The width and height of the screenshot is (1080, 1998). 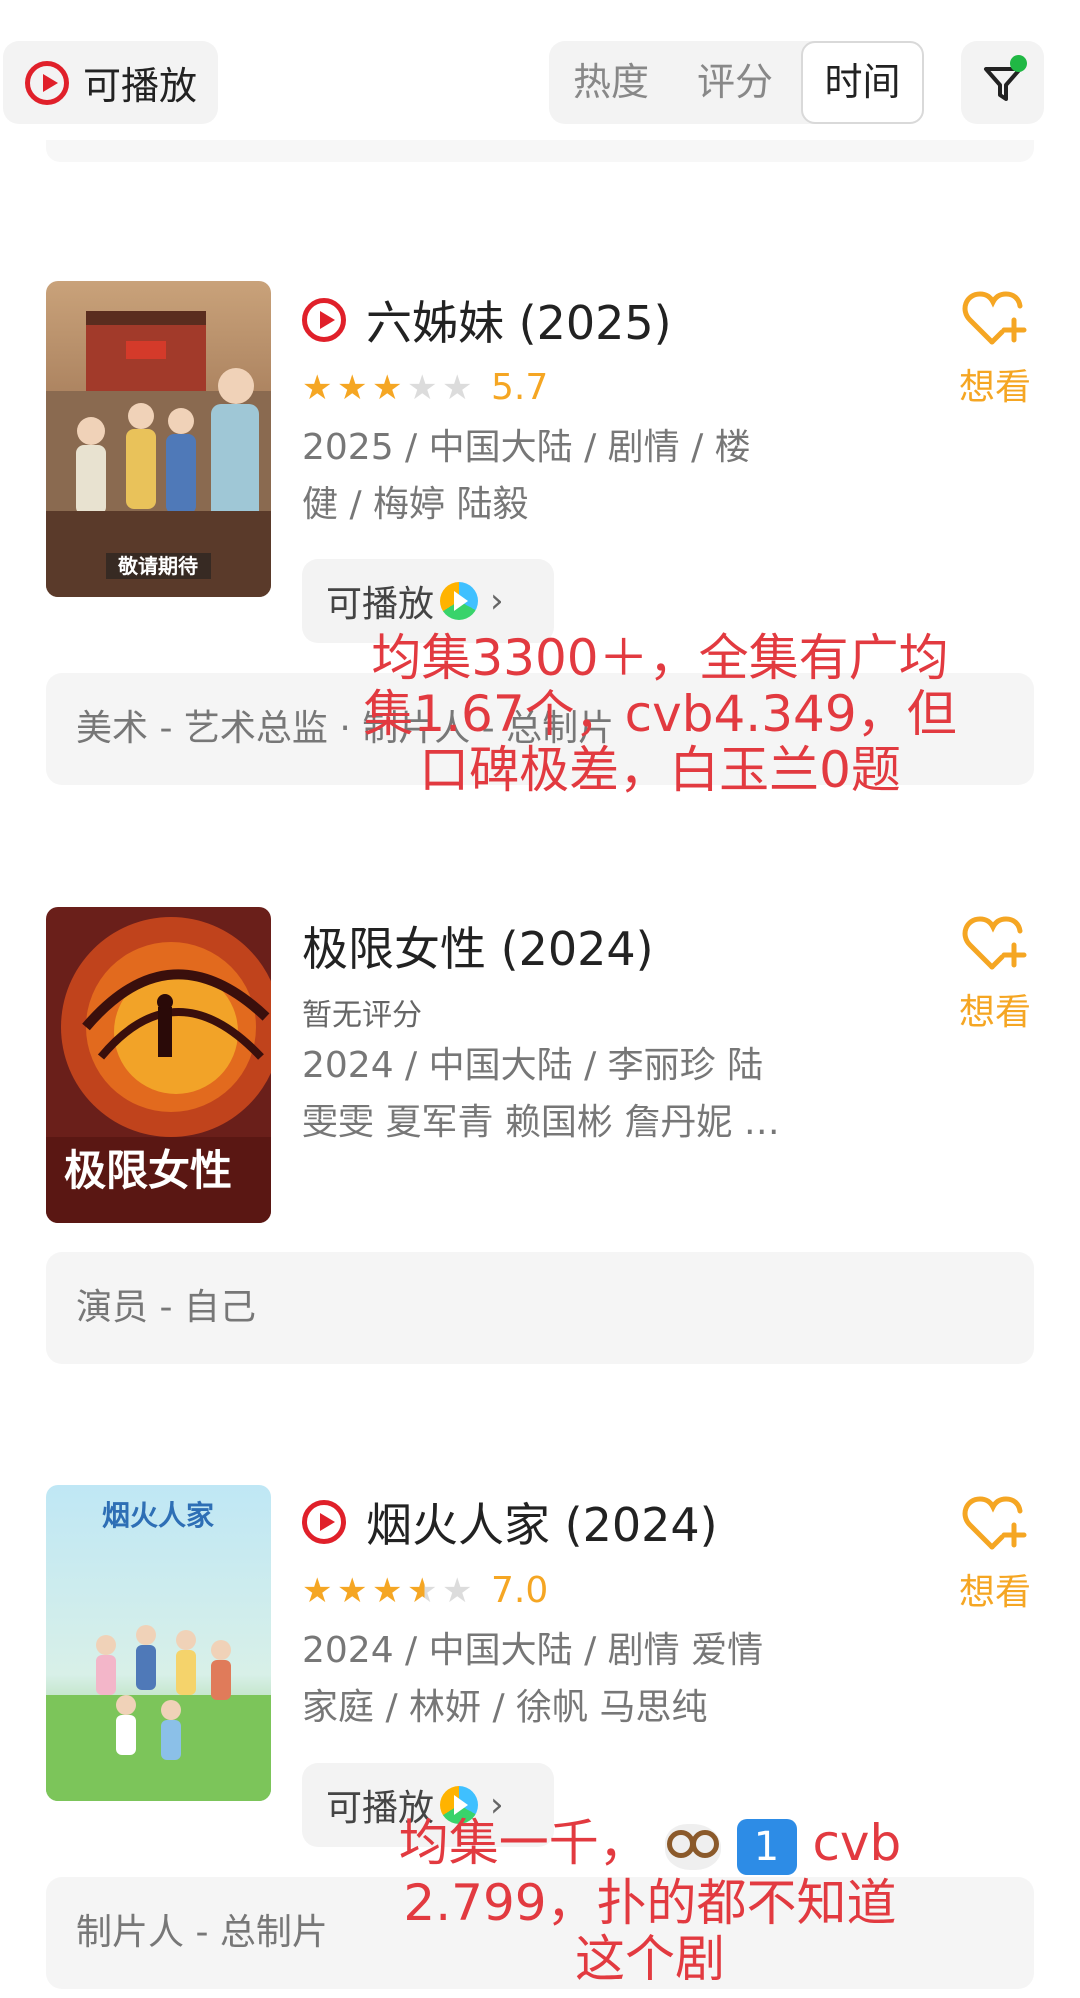 I want to click on card-title-row: 极限女性 (2024), so click(x=478, y=946).